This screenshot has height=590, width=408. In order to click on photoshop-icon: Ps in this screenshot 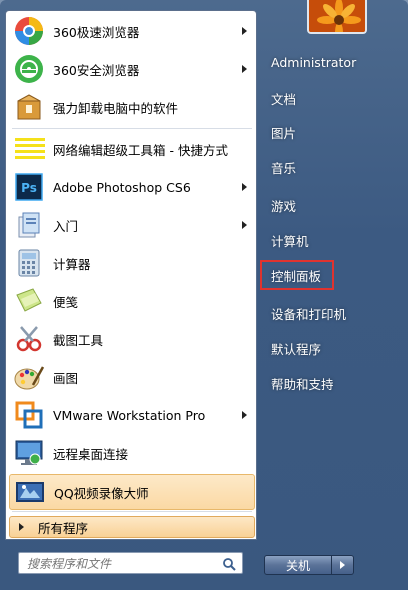, I will do `click(29, 187)`.